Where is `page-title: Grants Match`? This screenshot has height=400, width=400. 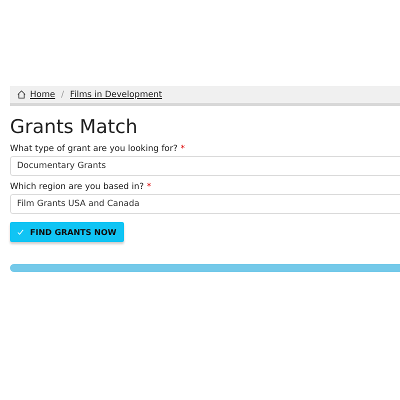
page-title: Grants Match is located at coordinates (74, 127).